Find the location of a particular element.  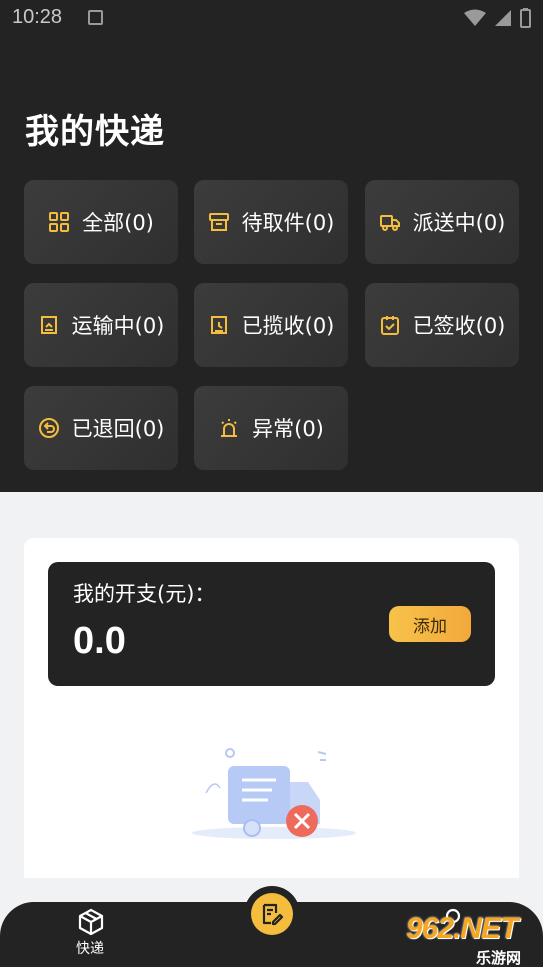

truck-icon is located at coordinates (389, 223).